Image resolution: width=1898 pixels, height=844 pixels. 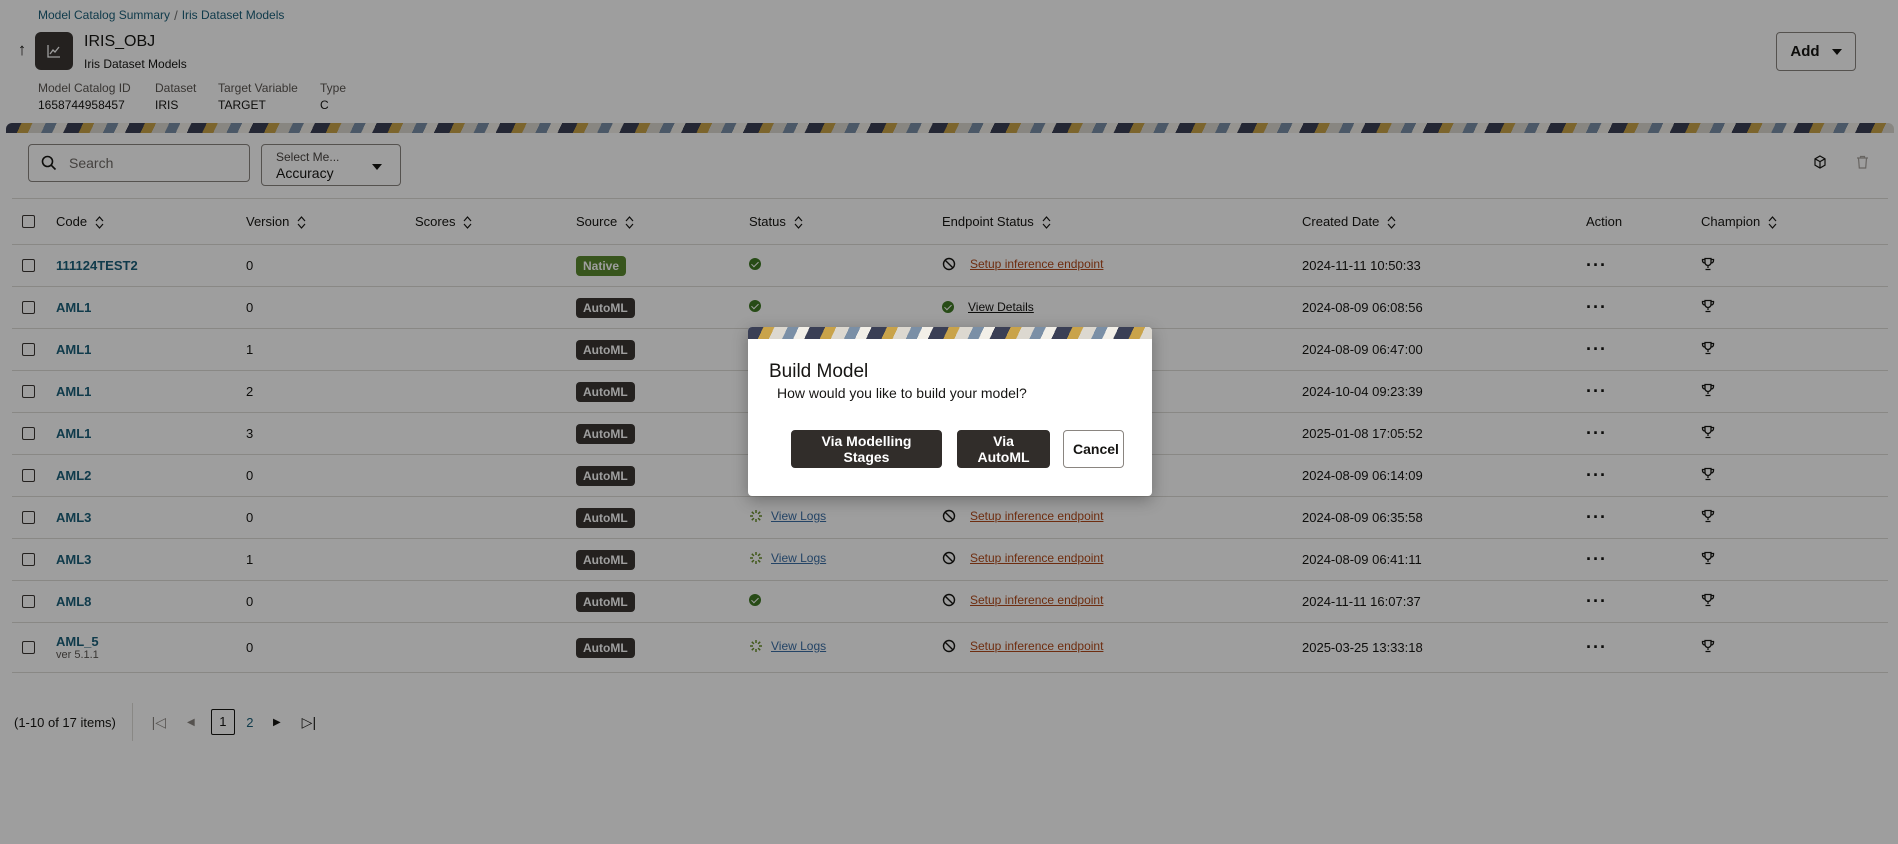 What do you see at coordinates (902, 393) in the screenshot?
I see `dialog-message: How would you like to build your model?` at bounding box center [902, 393].